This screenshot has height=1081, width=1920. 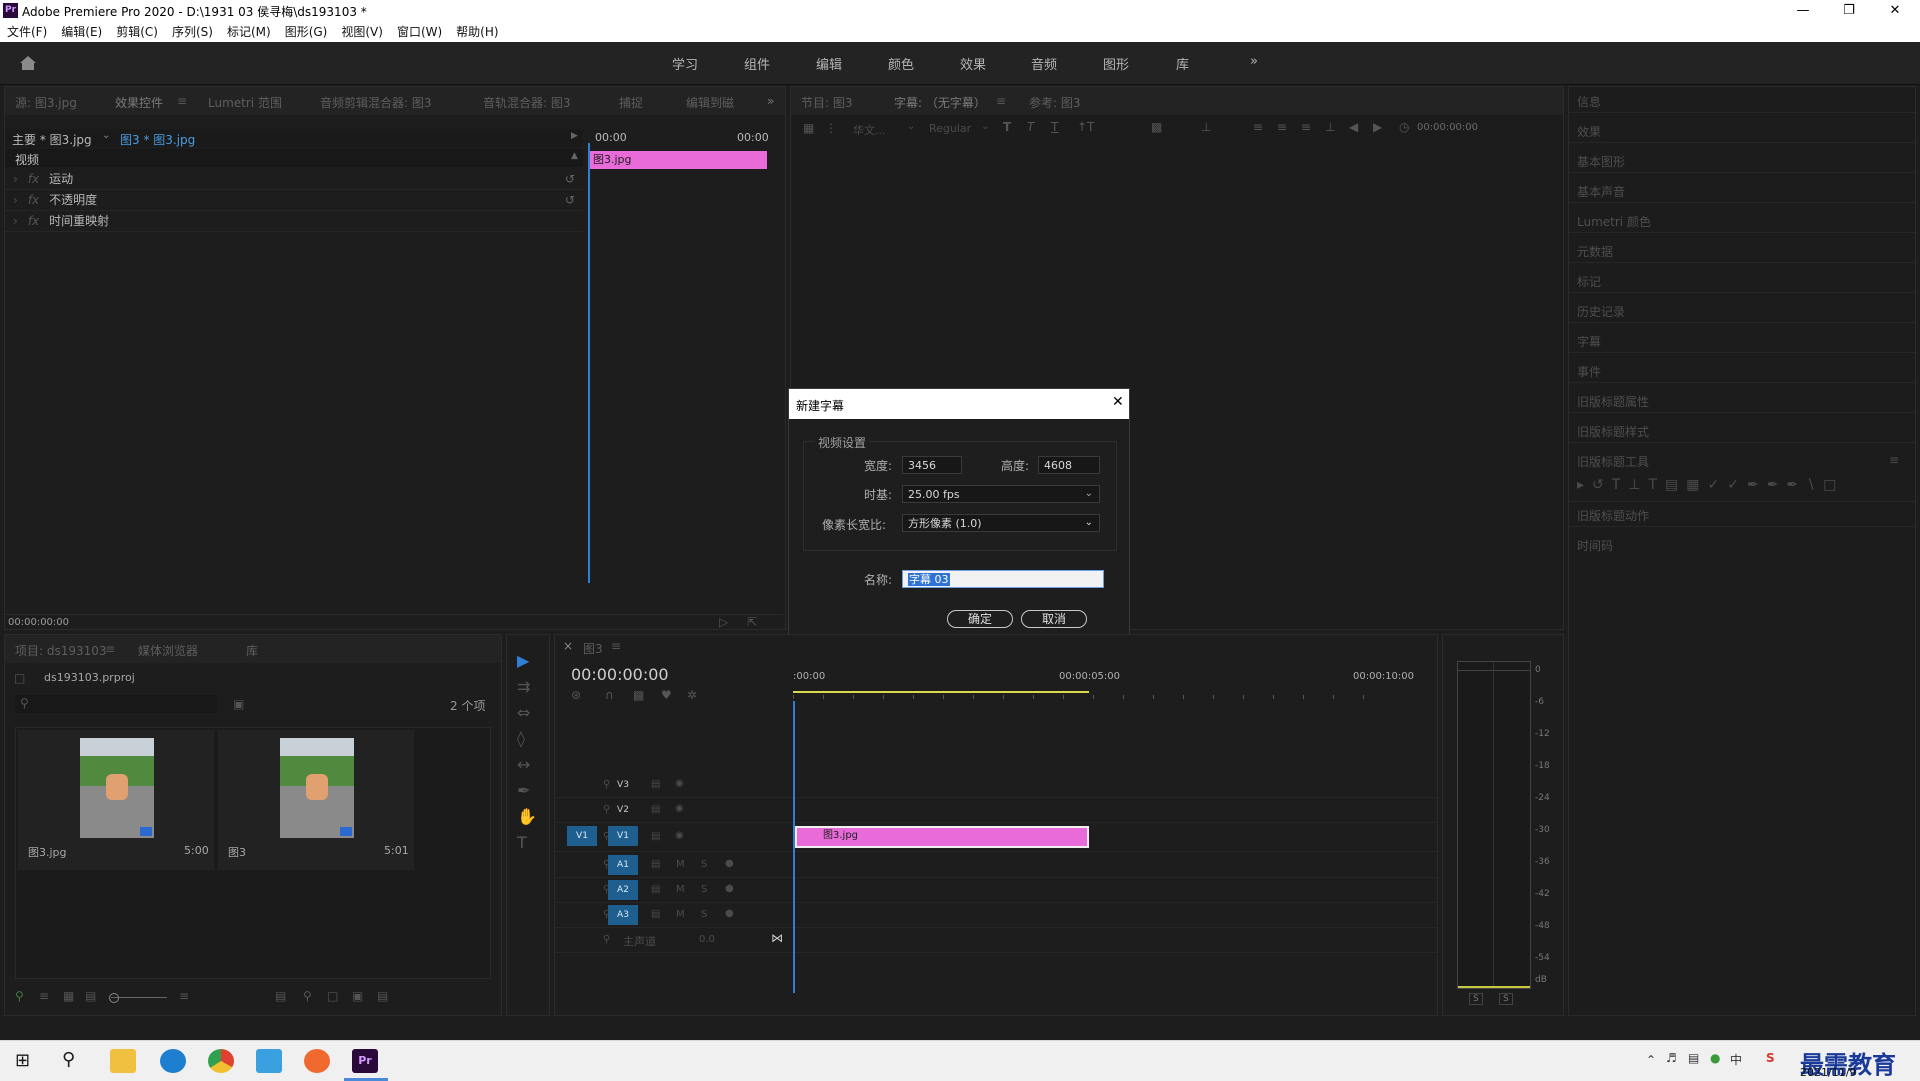 I want to click on effect-row-motion: › fx 运动 ↺, so click(x=294, y=179).